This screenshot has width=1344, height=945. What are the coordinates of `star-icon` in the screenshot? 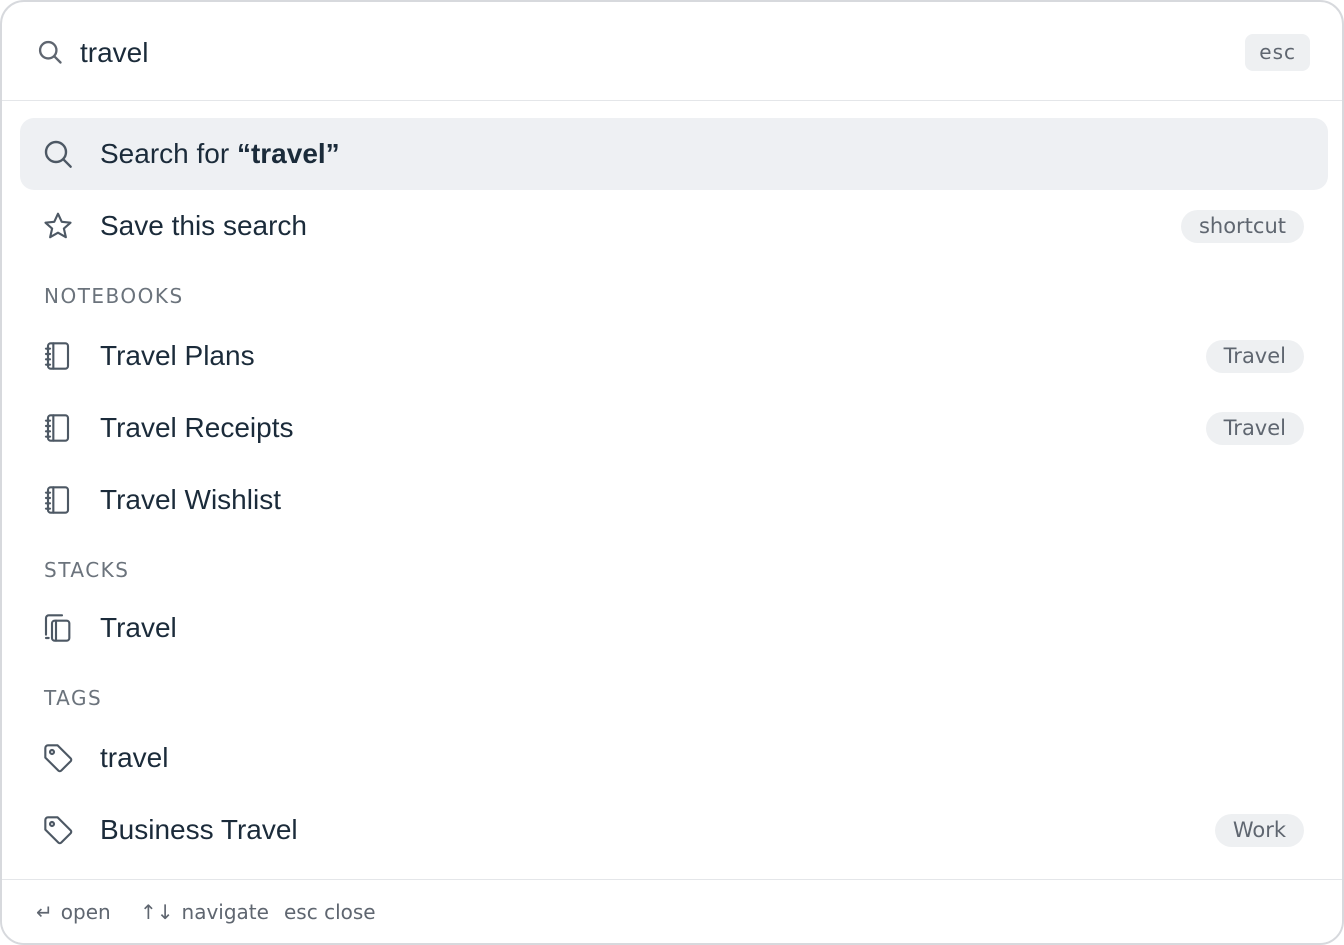 It's located at (58, 226).